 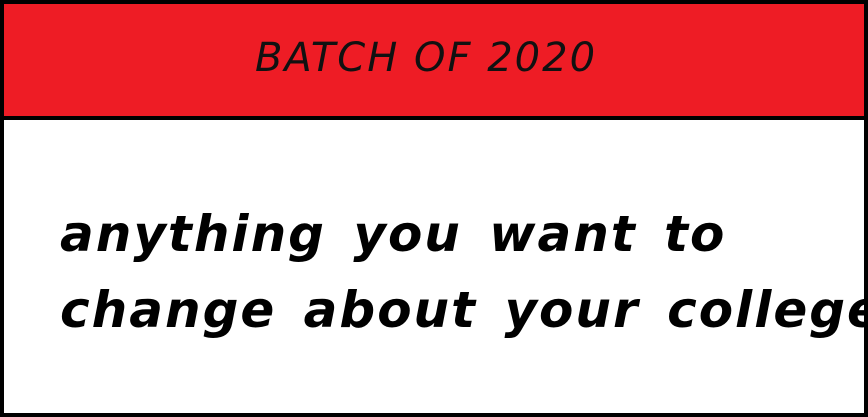 I want to click on prompt-line-2: change about your college, so click(x=464, y=310).